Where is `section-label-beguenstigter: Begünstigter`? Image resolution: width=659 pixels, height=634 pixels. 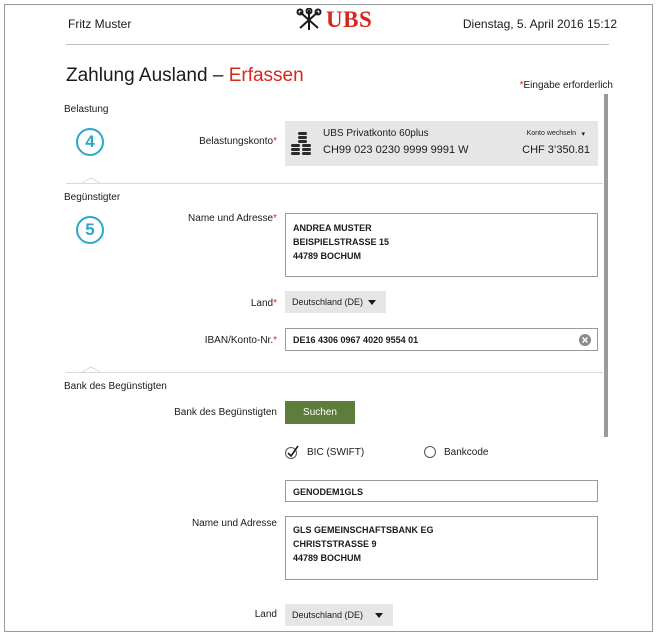
section-label-beguenstigter: Begünstigter is located at coordinates (92, 197).